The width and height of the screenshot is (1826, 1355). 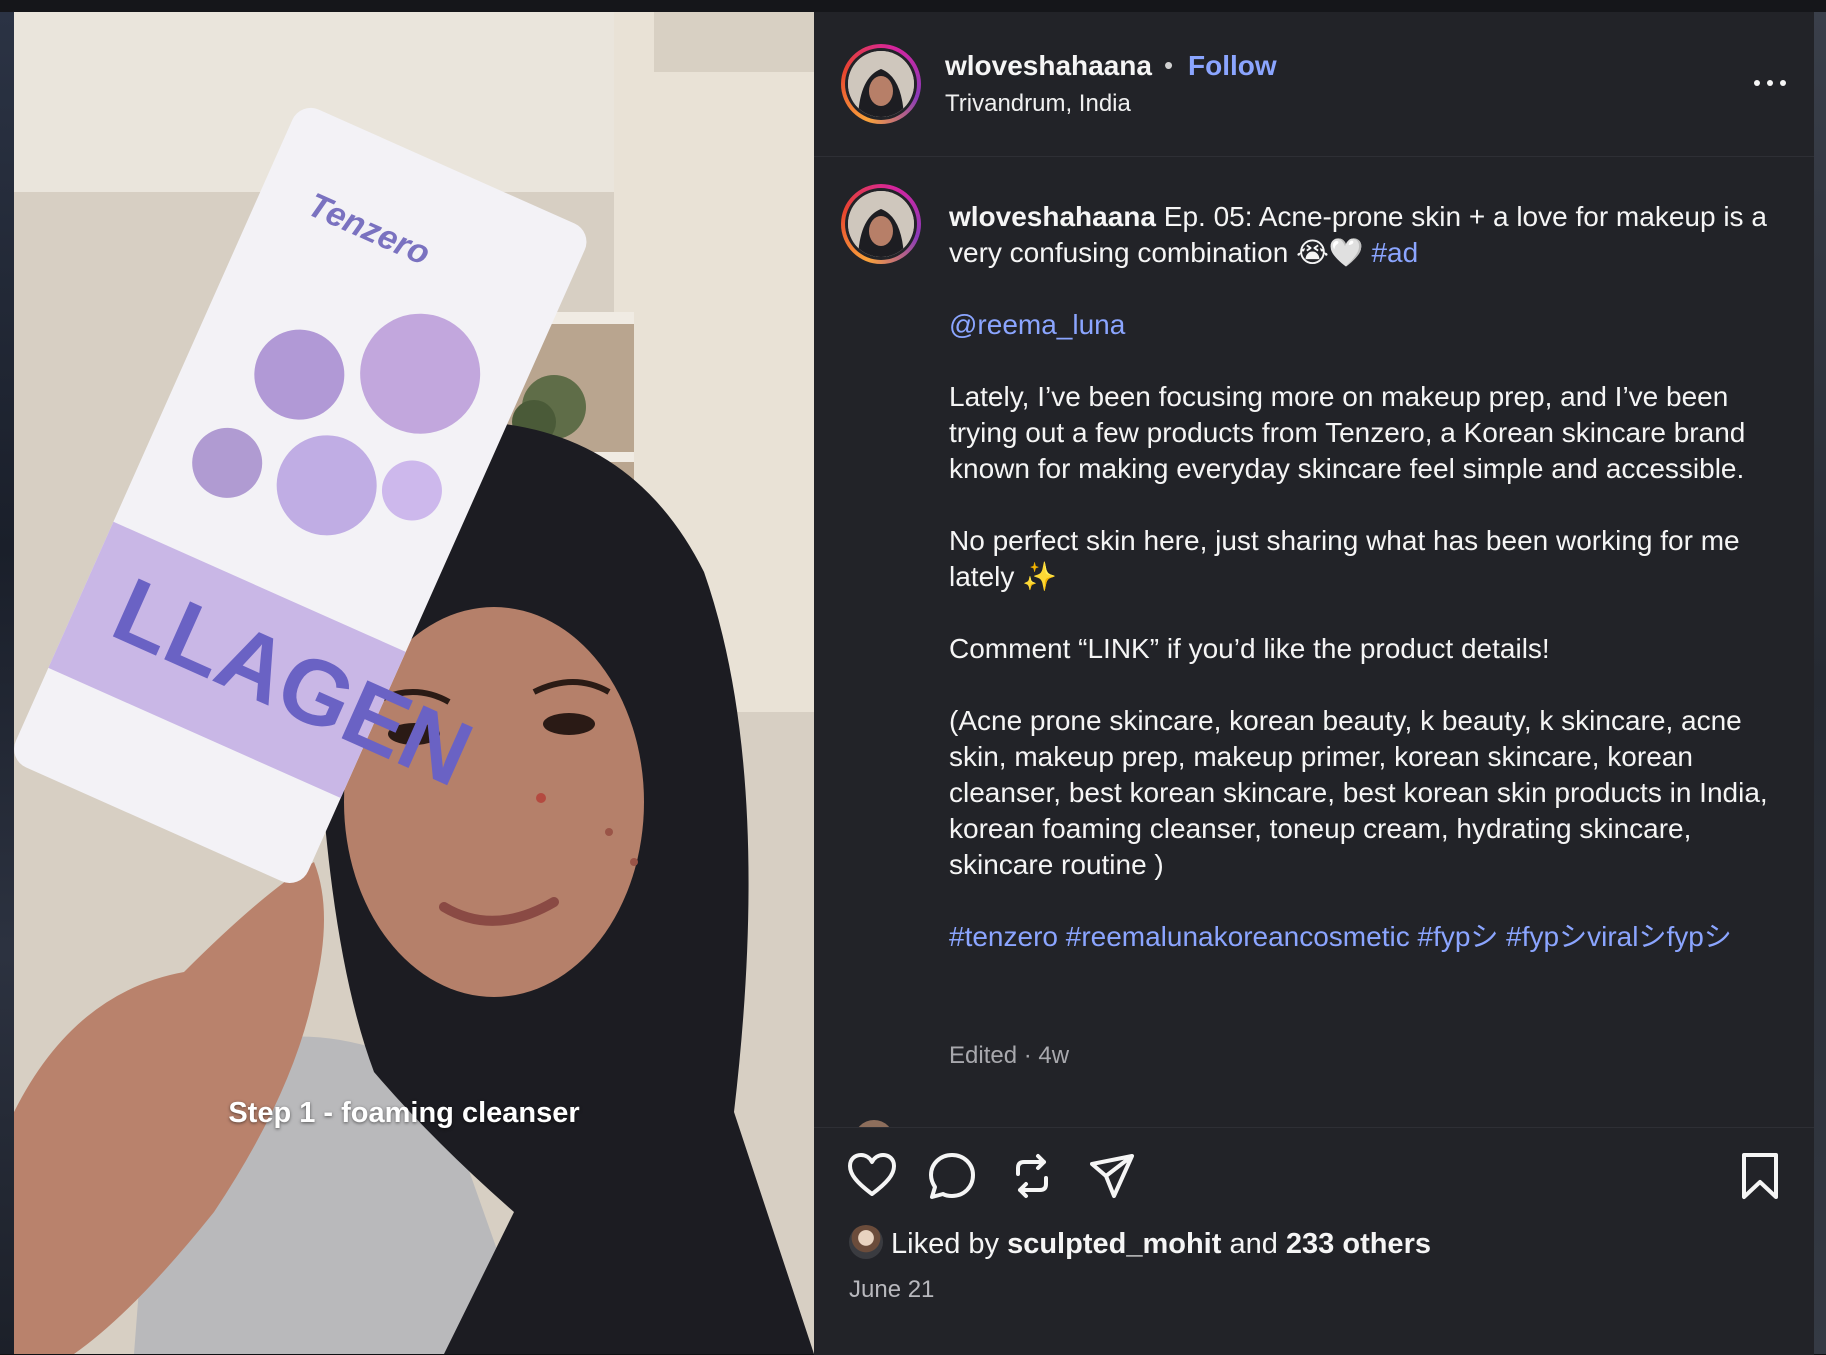 What do you see at coordinates (952, 1176) in the screenshot?
I see `comment-icon` at bounding box center [952, 1176].